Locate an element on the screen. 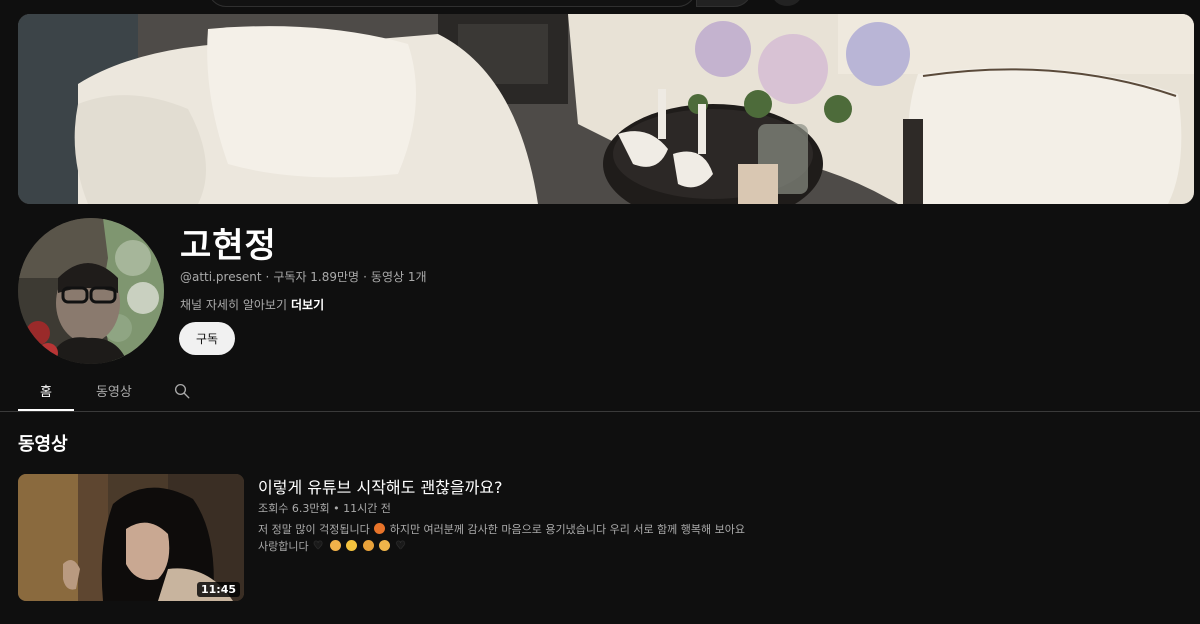 This screenshot has height=624, width=1200. channel-avatar is located at coordinates (91, 291).